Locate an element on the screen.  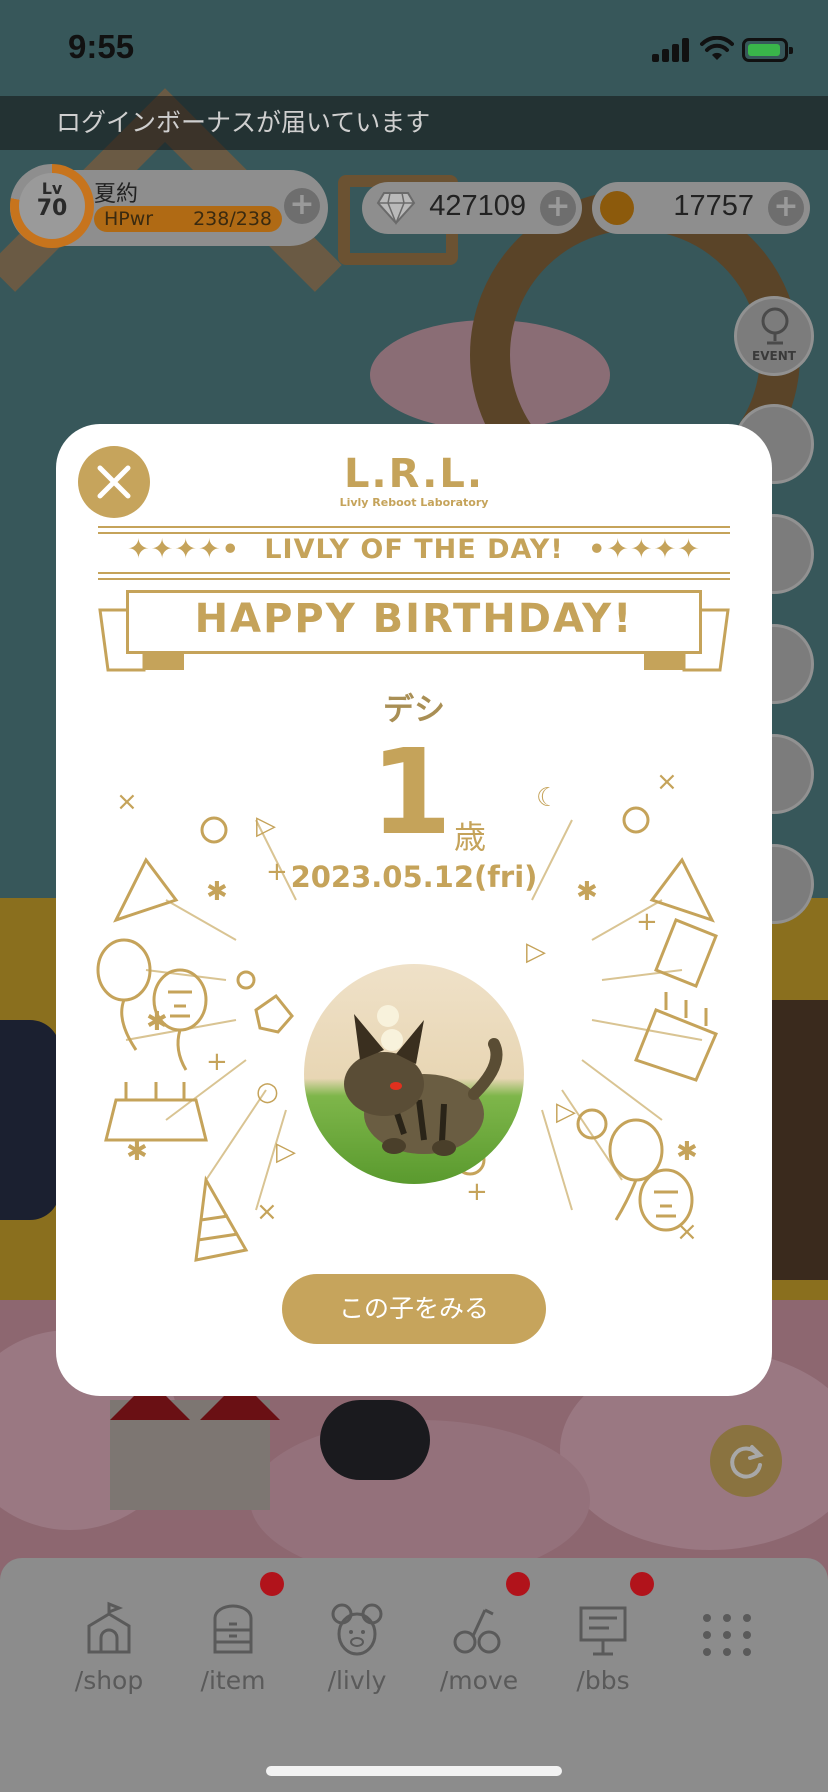
nav-item: /item is located at coordinates (233, 1647).